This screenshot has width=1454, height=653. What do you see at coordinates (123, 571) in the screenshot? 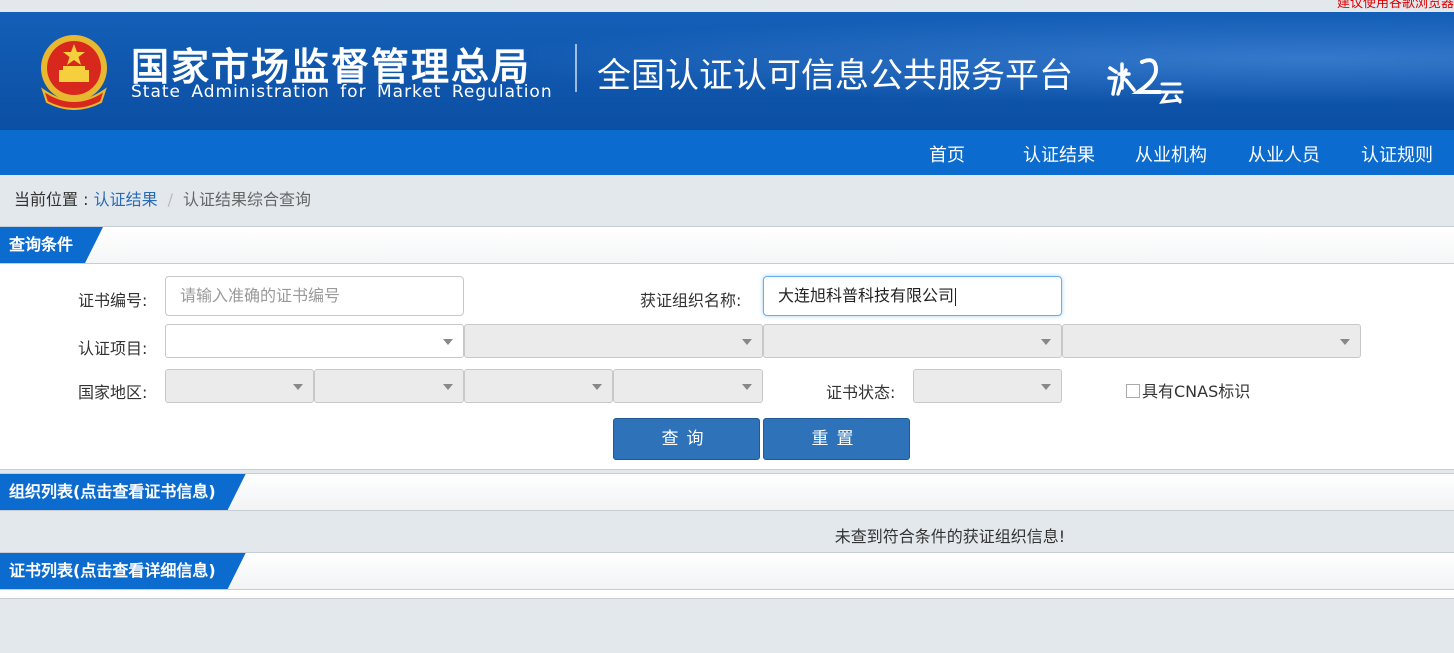
I see `cert-list-title: 证书列表(点击查看详细信息)` at bounding box center [123, 571].